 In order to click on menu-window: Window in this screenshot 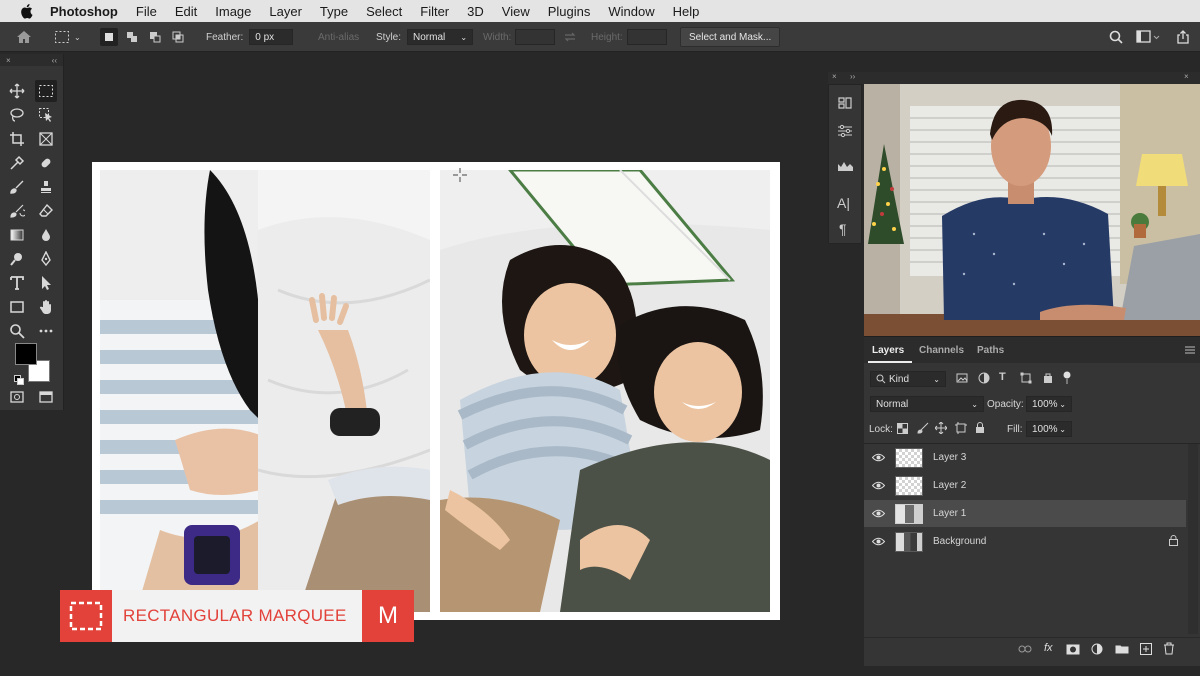, I will do `click(631, 11)`.